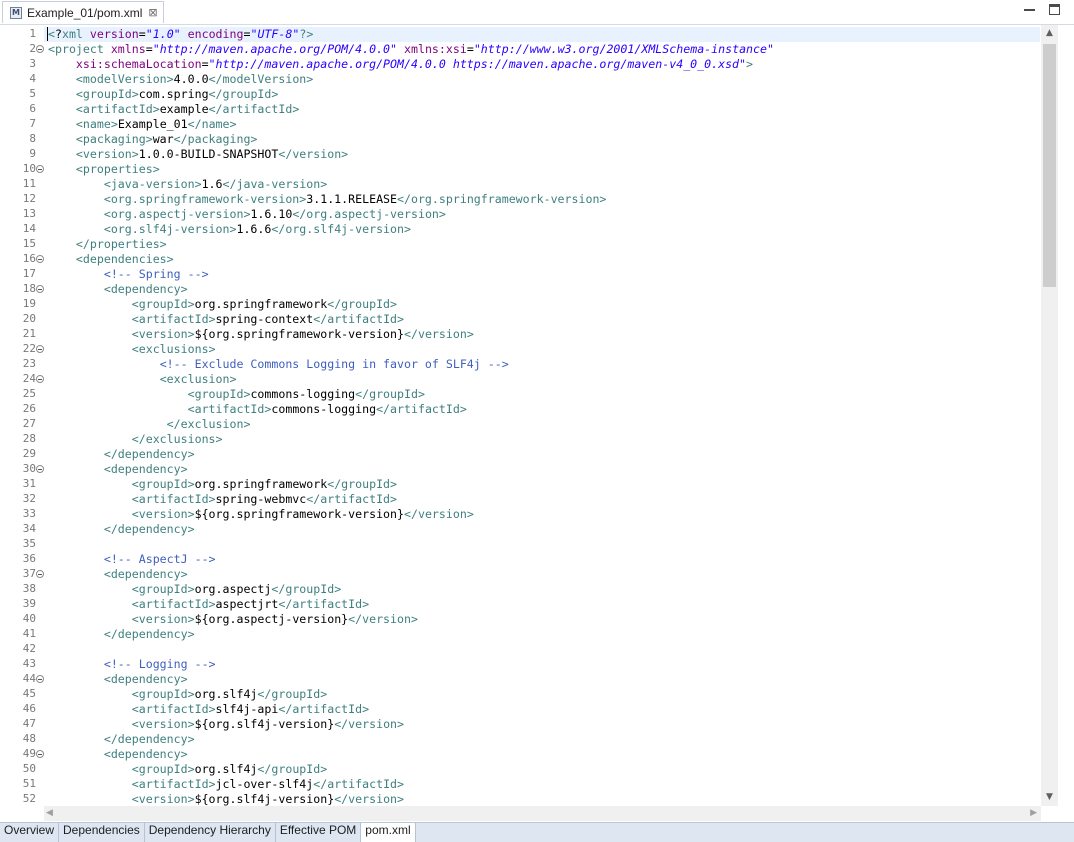 This screenshot has width=1074, height=842. I want to click on code-line: <version>1.0.0-BUILD-SNAPSHOT</version>, so click(543, 154).